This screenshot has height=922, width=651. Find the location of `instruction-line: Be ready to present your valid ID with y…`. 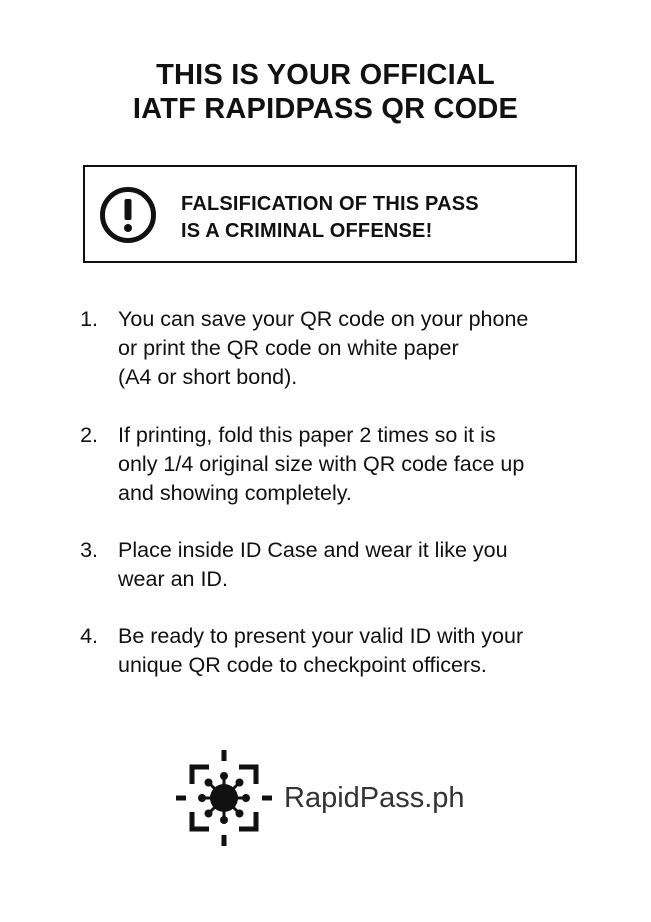

instruction-line: Be ready to present your valid ID with y… is located at coordinates (321, 636).